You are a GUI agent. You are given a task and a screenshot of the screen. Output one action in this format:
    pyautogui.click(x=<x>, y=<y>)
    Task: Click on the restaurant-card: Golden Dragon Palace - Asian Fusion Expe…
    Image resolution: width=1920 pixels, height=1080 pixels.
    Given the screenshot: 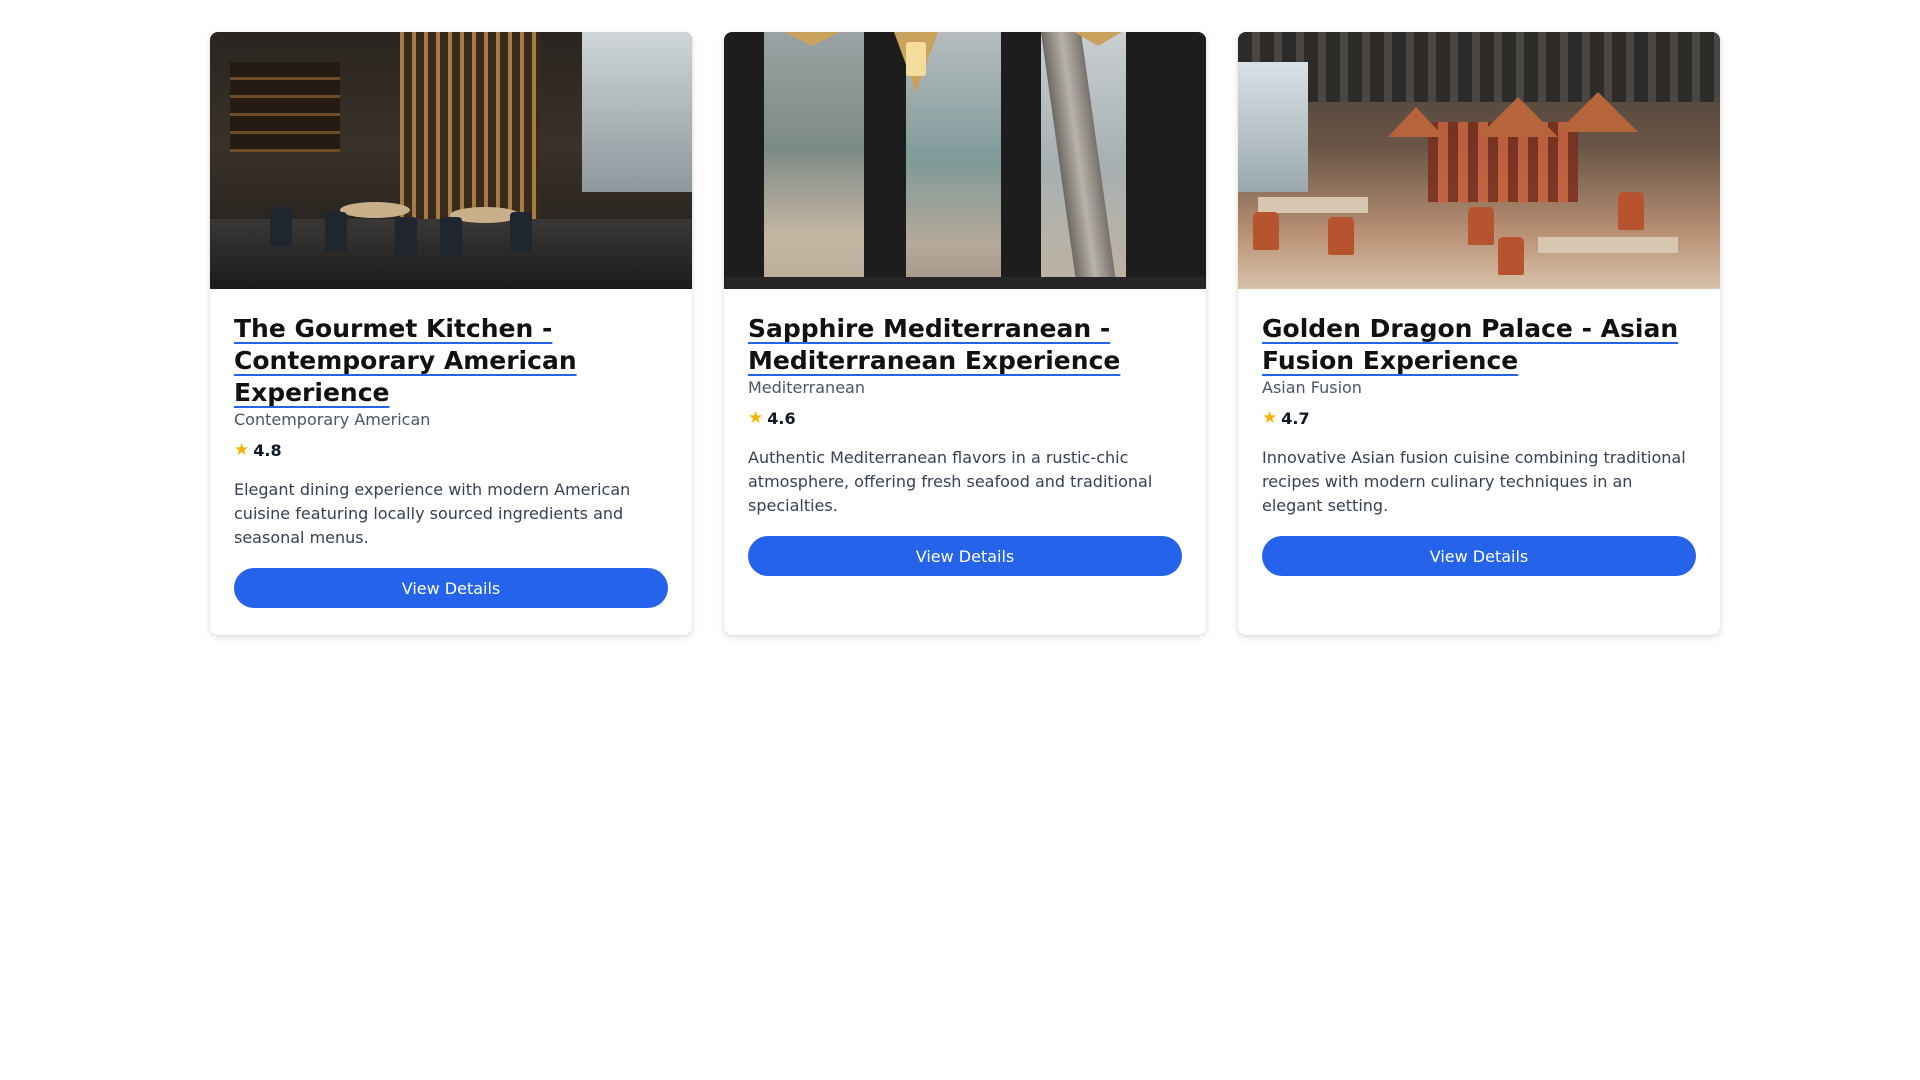 What is the action you would take?
    pyautogui.click(x=1479, y=333)
    